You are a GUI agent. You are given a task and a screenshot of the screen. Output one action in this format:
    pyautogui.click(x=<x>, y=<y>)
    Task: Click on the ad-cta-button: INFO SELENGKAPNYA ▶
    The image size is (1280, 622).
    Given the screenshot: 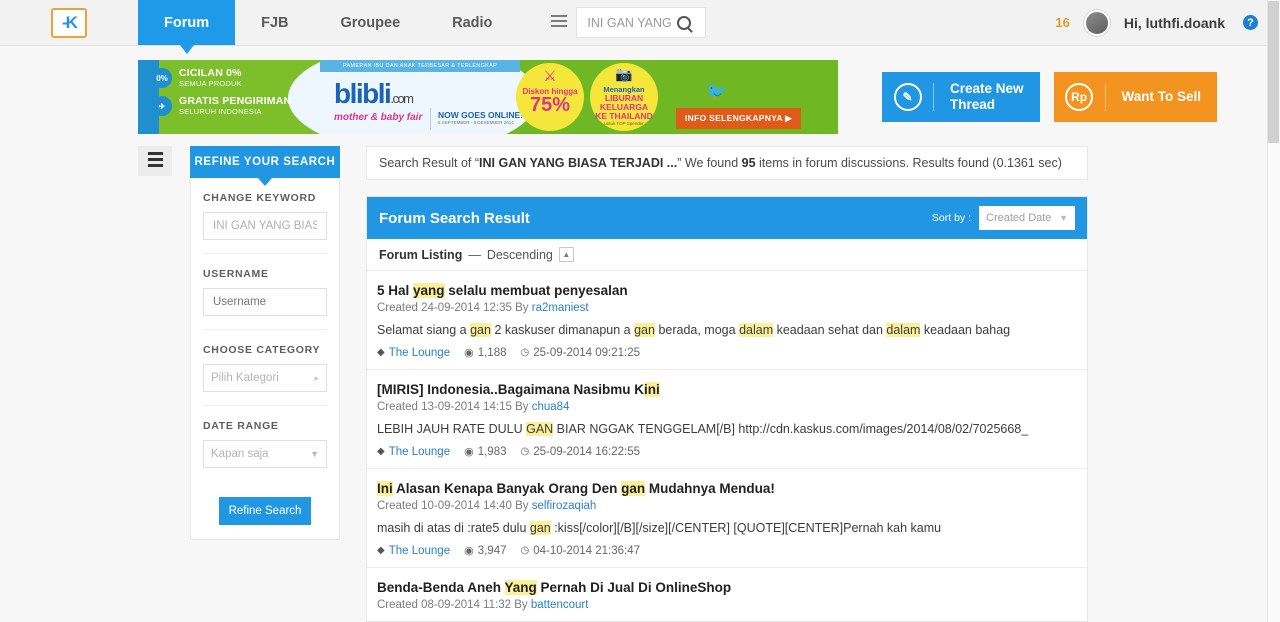 What is the action you would take?
    pyautogui.click(x=739, y=118)
    